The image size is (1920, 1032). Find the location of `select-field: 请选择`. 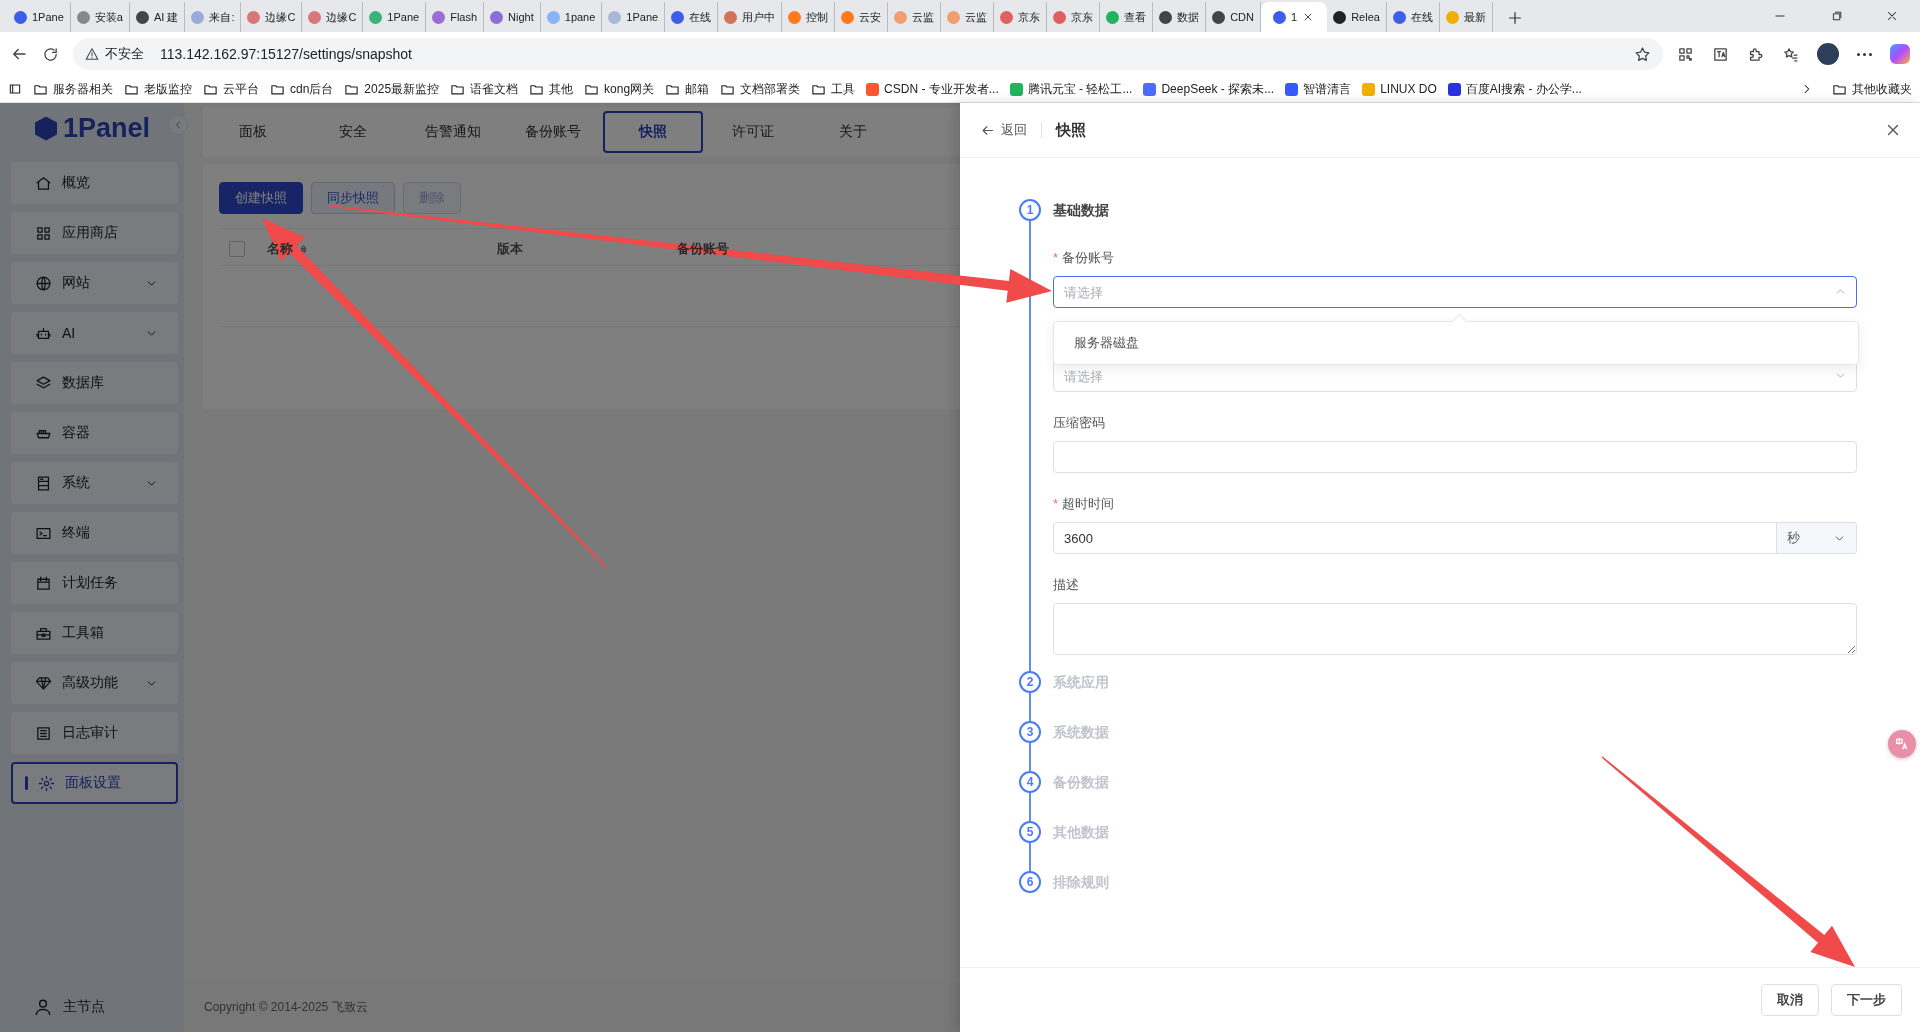

select-field: 请选择 is located at coordinates (1455, 292).